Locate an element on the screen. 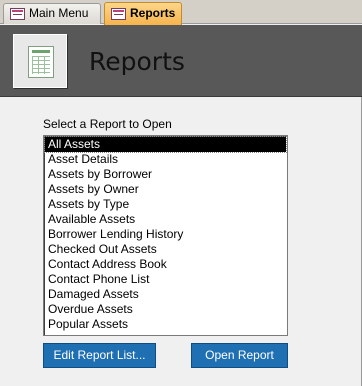  report-list-item: Available Assets is located at coordinates (165, 219).